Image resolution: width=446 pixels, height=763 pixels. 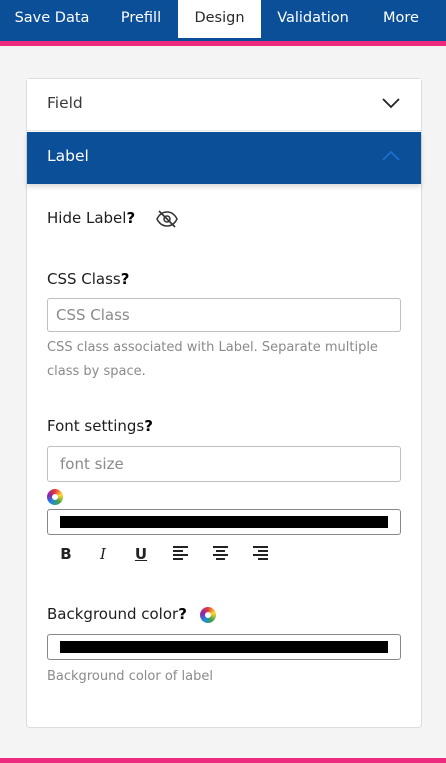 I want to click on accordion-field-title: Field, so click(x=65, y=103).